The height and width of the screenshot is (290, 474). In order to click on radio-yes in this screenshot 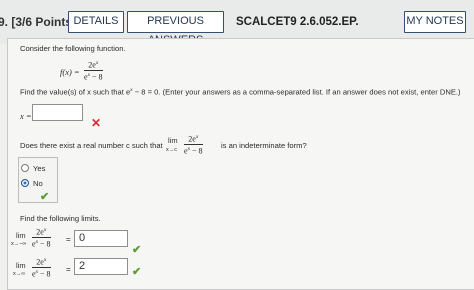, I will do `click(25, 168)`.